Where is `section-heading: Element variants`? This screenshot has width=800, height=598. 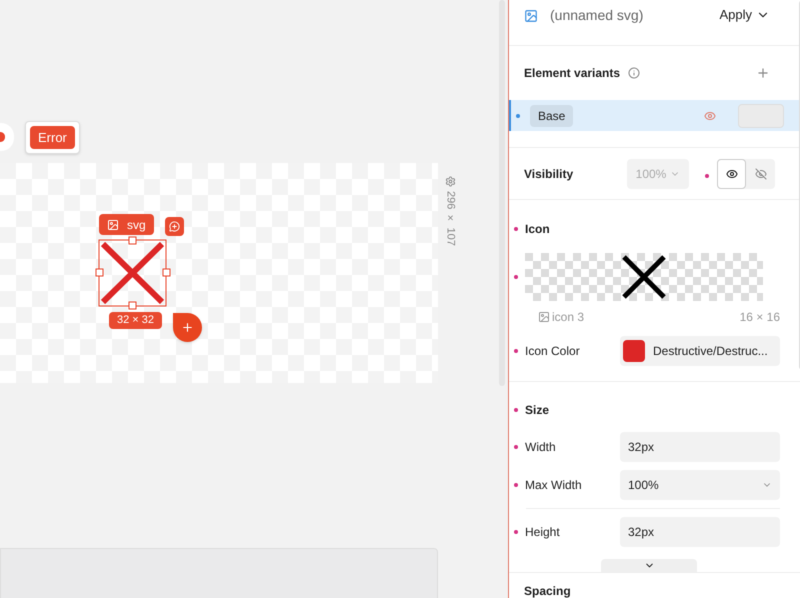
section-heading: Element variants is located at coordinates (572, 73).